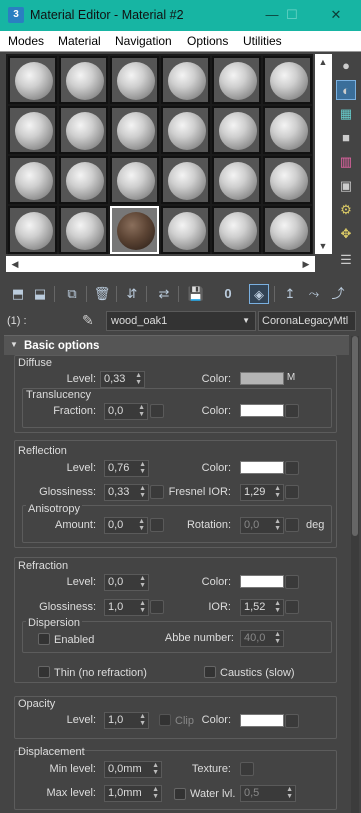 The image size is (361, 813). I want to click on slots-horizontal-scrollbar: ◀ ▶, so click(160, 264).